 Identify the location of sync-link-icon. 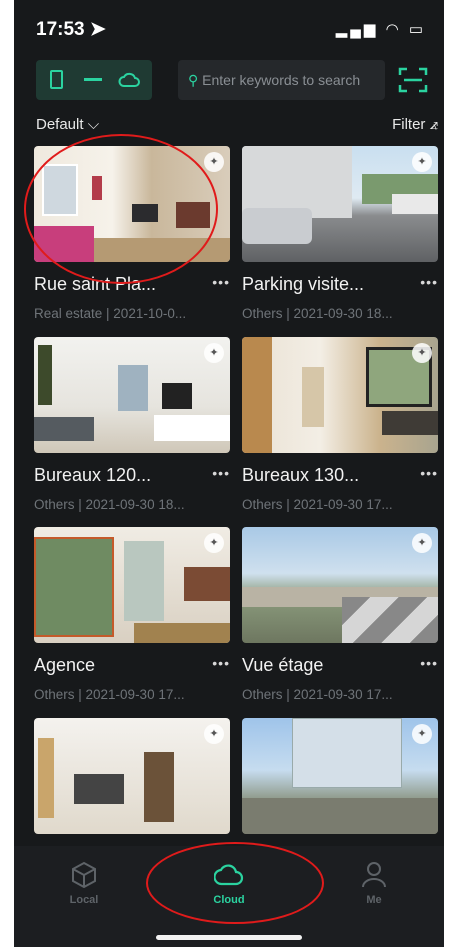
(93, 79).